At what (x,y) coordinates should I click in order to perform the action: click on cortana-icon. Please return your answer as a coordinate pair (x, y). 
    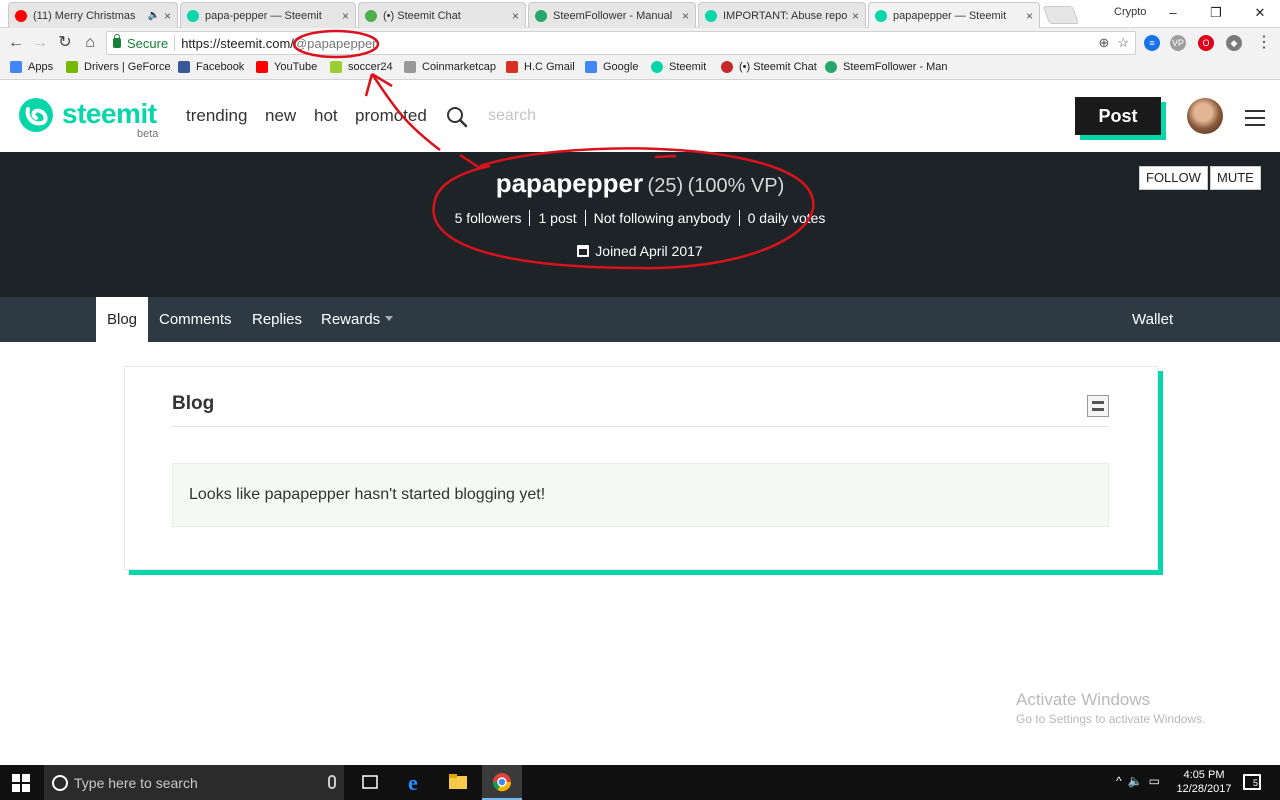
    Looking at the image, I should click on (60, 782).